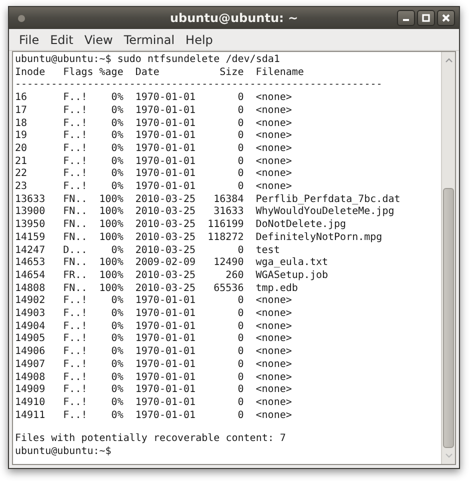  What do you see at coordinates (21, 124) in the screenshot?
I see `inode-cell-text: 18` at bounding box center [21, 124].